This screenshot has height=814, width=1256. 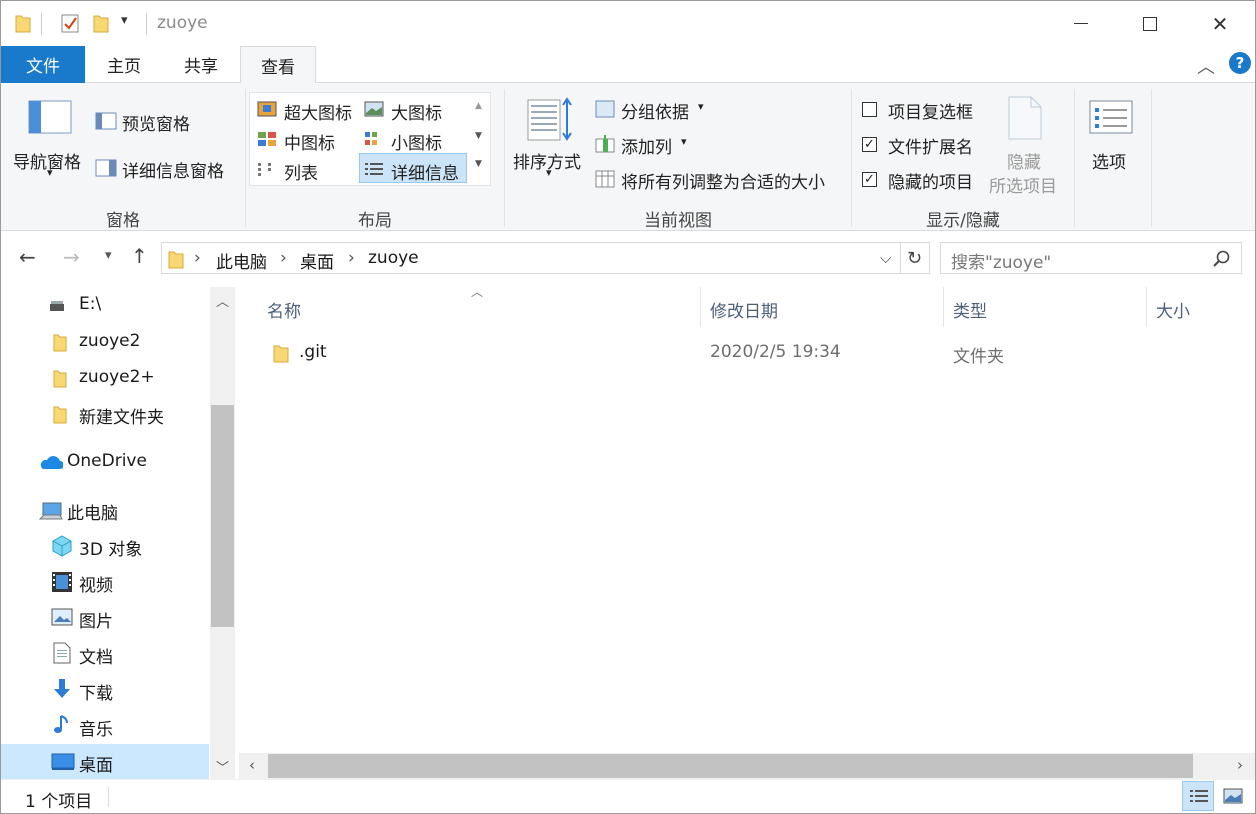 What do you see at coordinates (605, 144) in the screenshot?
I see `add-columns-icon` at bounding box center [605, 144].